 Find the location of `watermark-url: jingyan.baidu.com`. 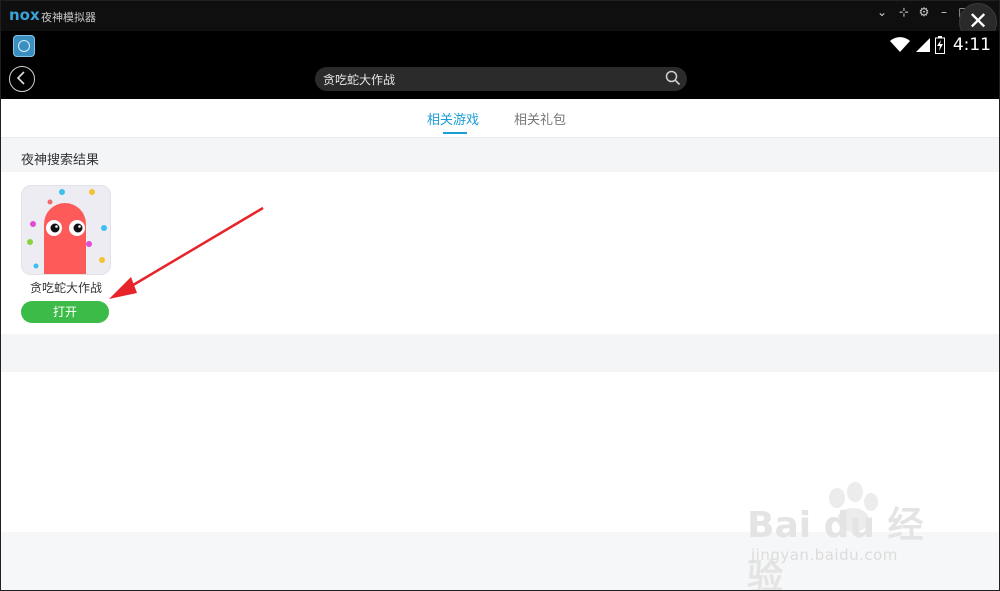

watermark-url: jingyan.baidu.com is located at coordinates (824, 555).